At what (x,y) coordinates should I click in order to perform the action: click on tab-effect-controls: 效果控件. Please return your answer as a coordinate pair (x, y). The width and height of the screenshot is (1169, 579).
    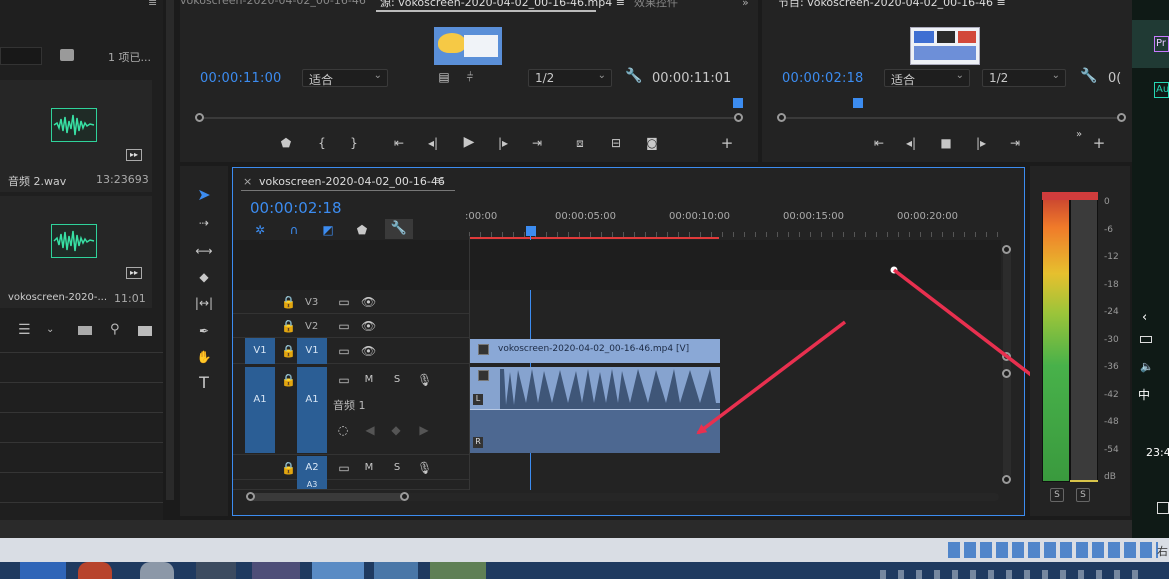
    Looking at the image, I should click on (656, 5).